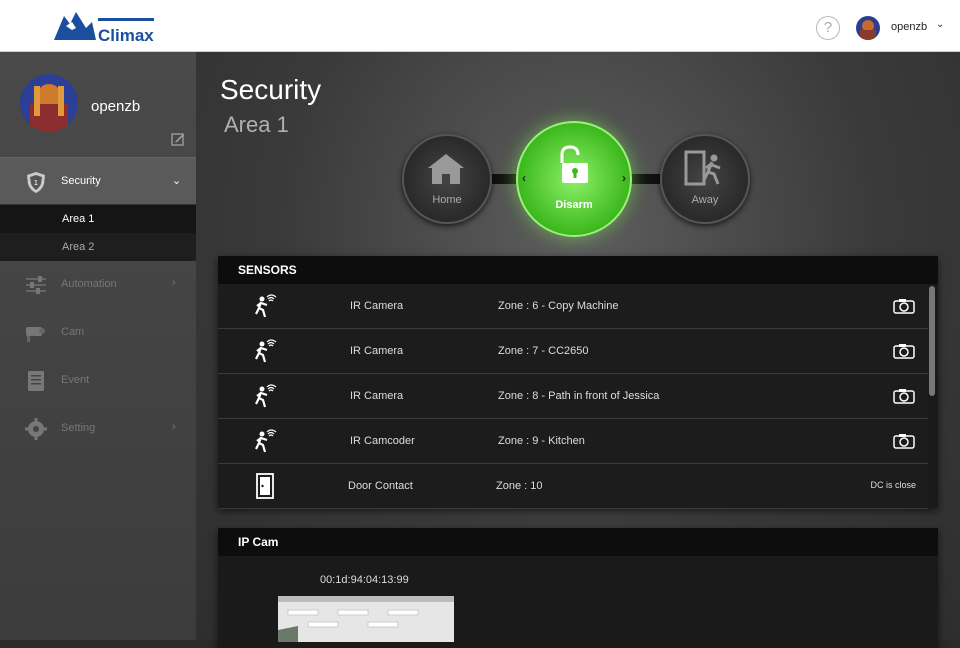  I want to click on sliders-icon, so click(36, 285).